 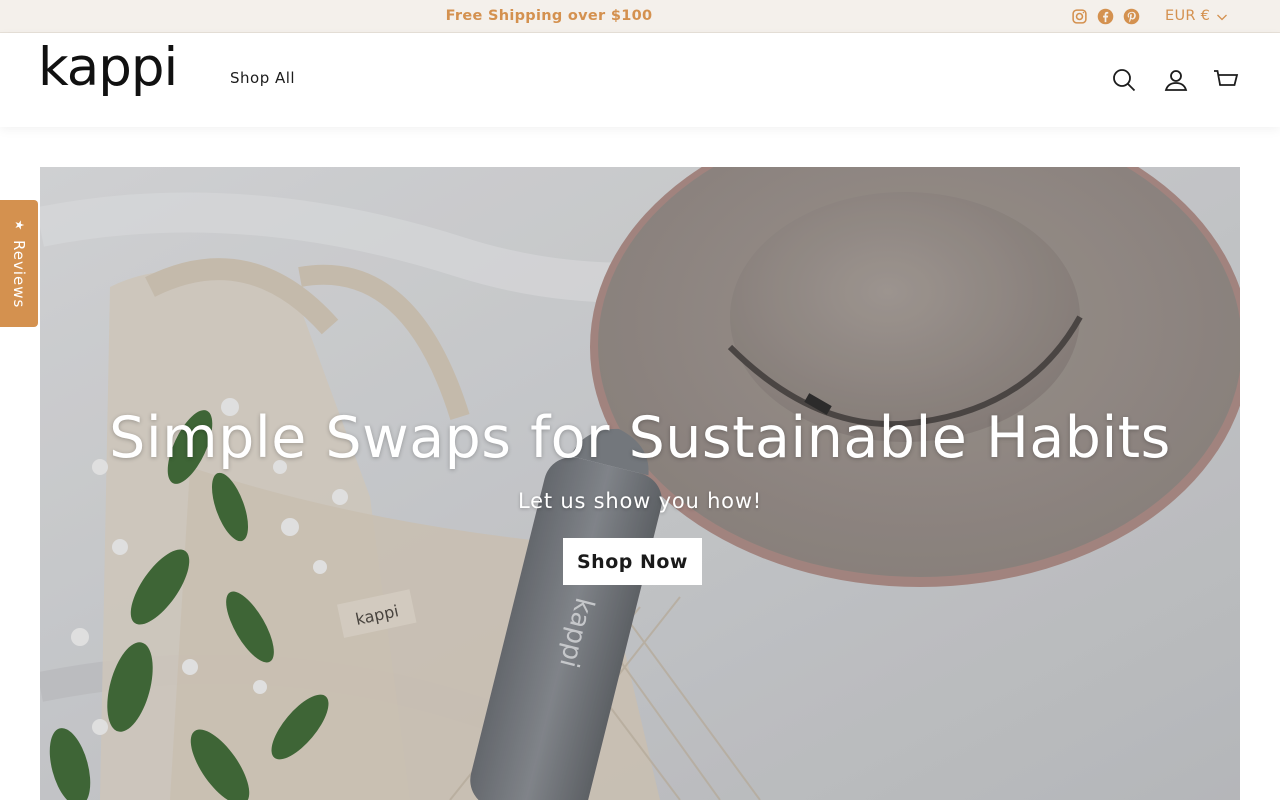 What do you see at coordinates (1222, 17) in the screenshot?
I see `chevron-down-icon` at bounding box center [1222, 17].